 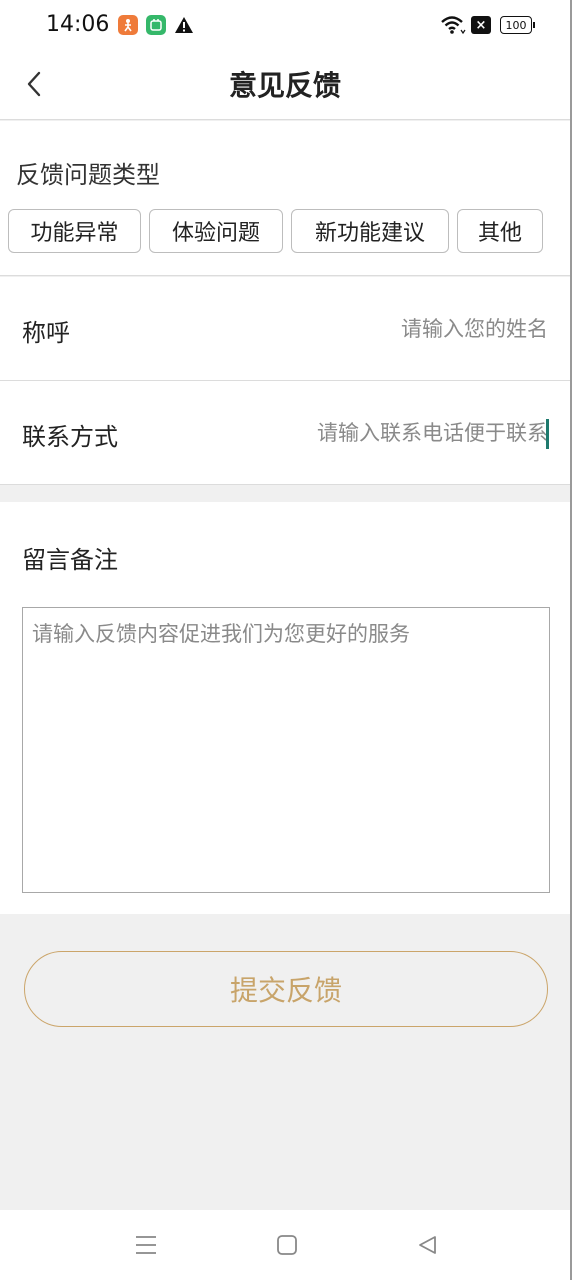 I want to click on contact-label: 联系方式, so click(x=70, y=437).